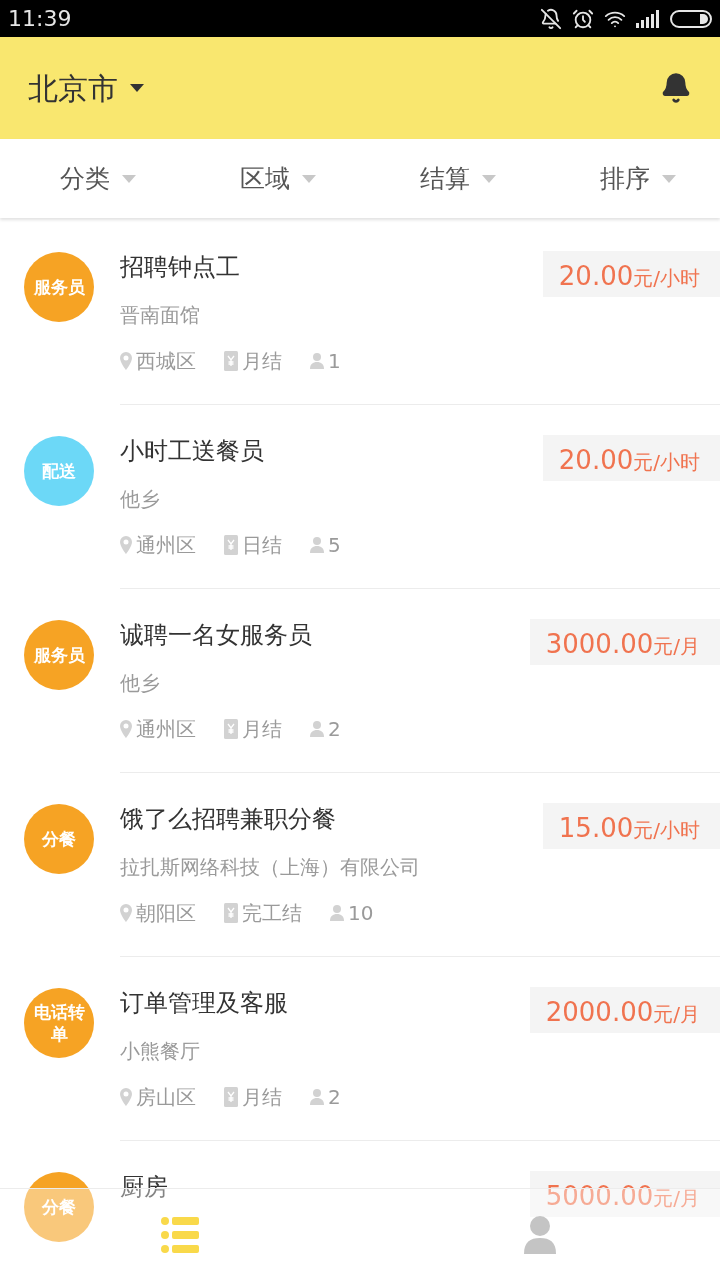 The image size is (720, 1280). I want to click on category-badge: 配送, so click(59, 471).